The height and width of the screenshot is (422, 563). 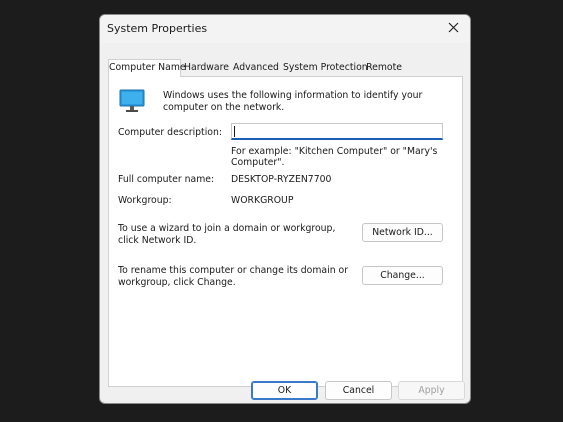 What do you see at coordinates (358, 390) in the screenshot?
I see `cancel-button: Cancel` at bounding box center [358, 390].